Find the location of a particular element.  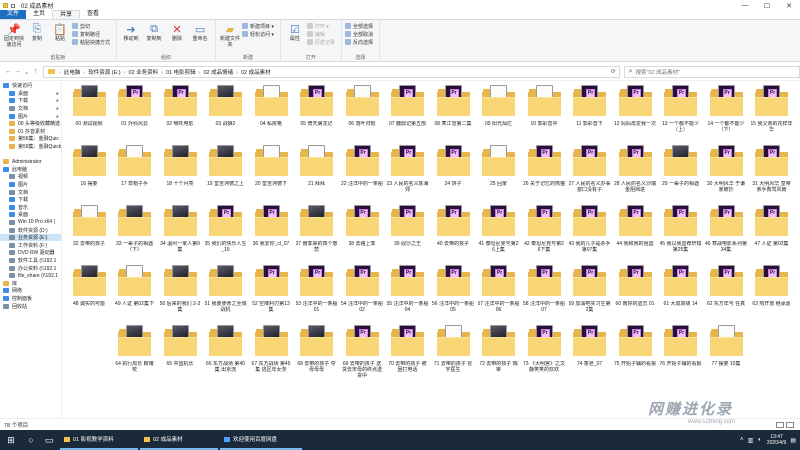

folder-item: Pr 23 人民的名义陈海郊 is located at coordinates (407, 174).